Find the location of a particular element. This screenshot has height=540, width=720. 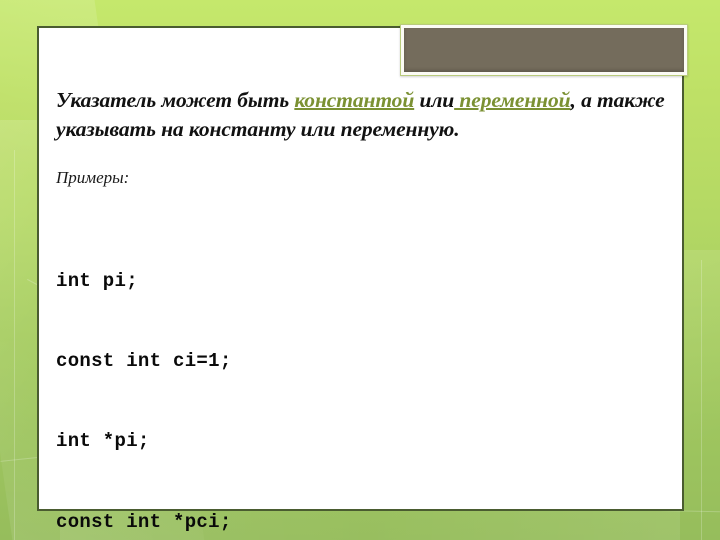

image-placeholder is located at coordinates (544, 50).